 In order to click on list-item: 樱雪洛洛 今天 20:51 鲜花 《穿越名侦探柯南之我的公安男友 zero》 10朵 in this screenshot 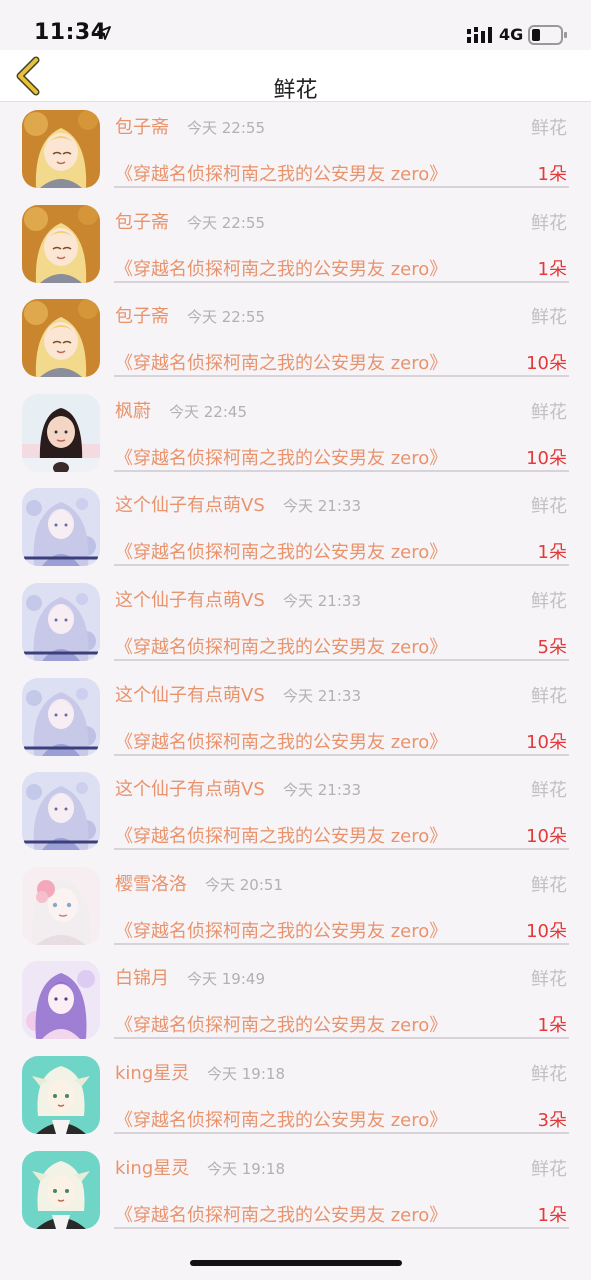, I will do `click(295, 914)`.